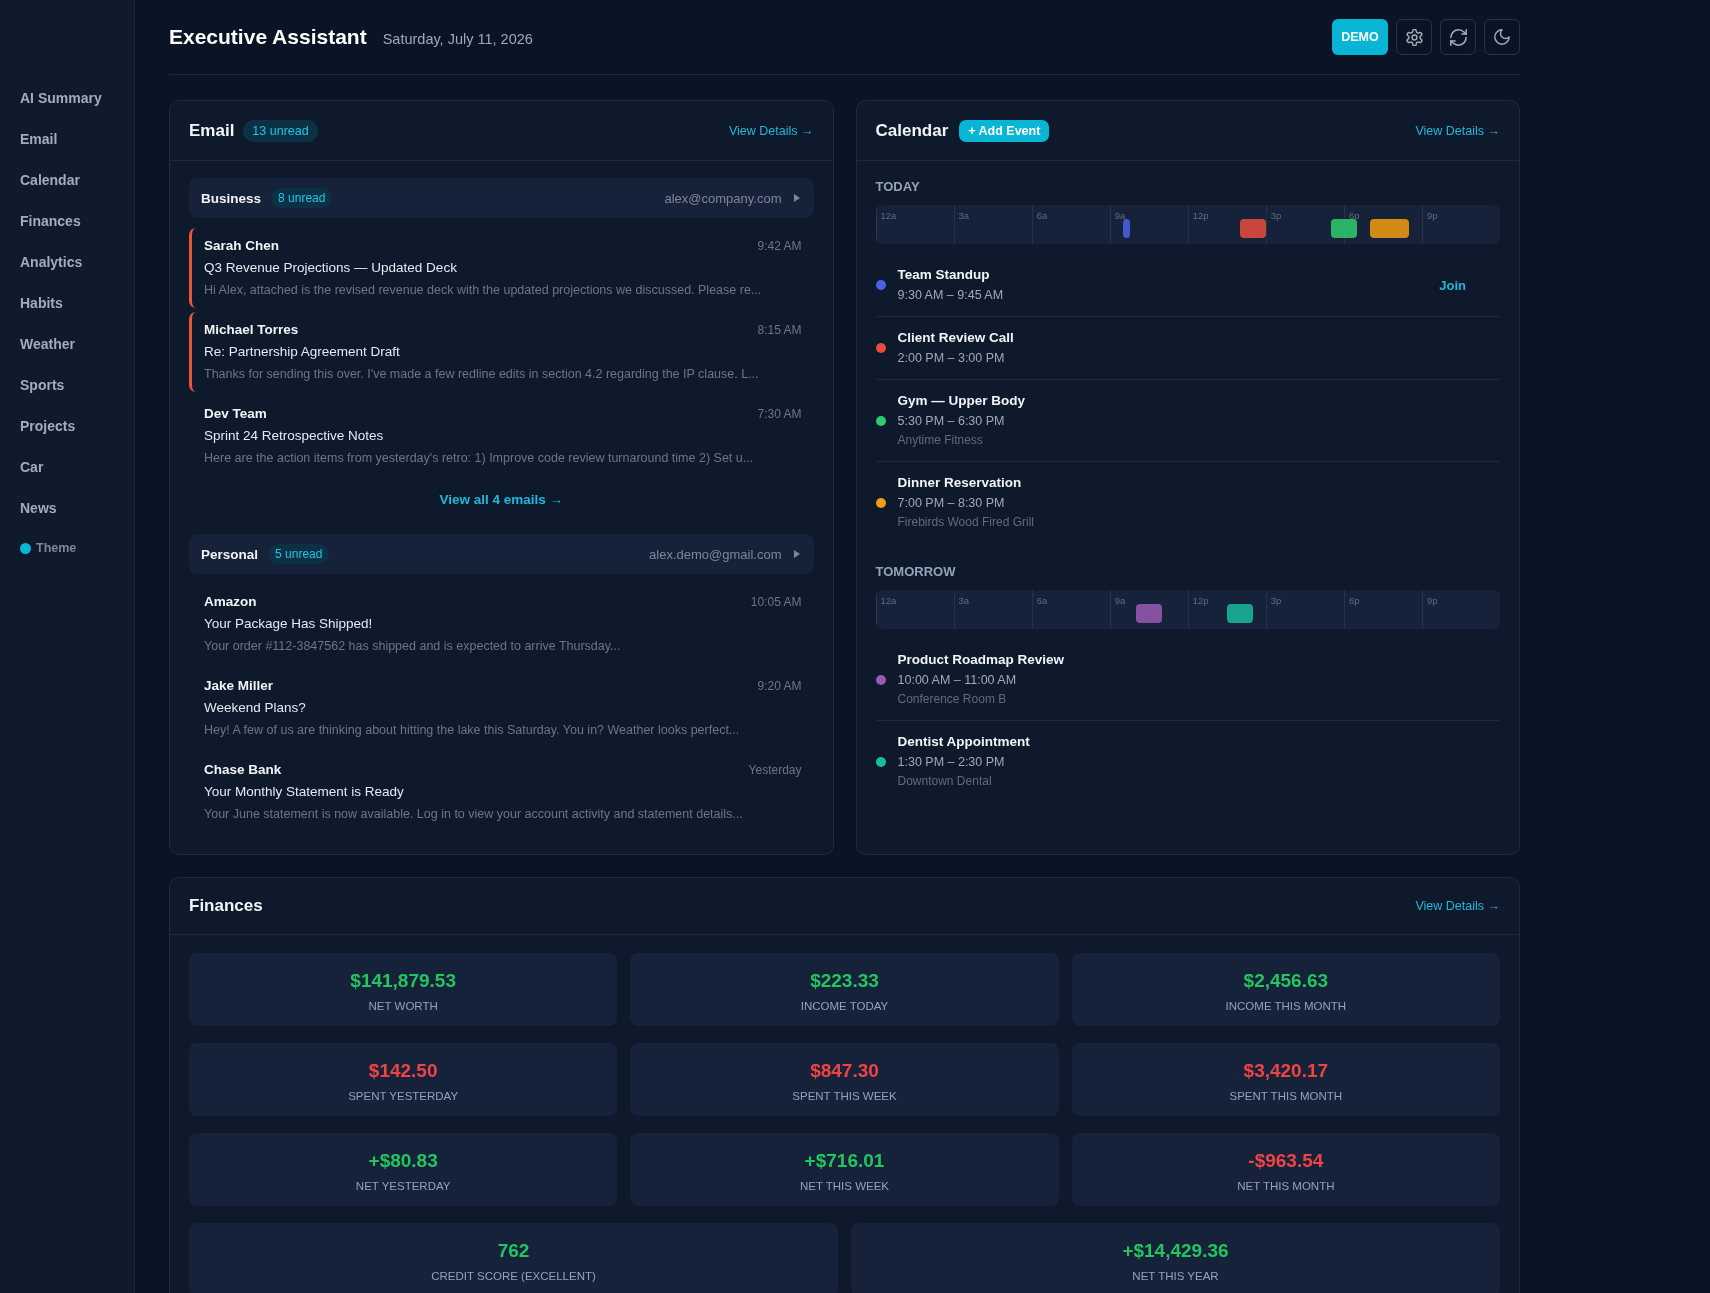 This screenshot has height=1293, width=1710. What do you see at coordinates (844, 1071) in the screenshot?
I see `stat-value: $847.30` at bounding box center [844, 1071].